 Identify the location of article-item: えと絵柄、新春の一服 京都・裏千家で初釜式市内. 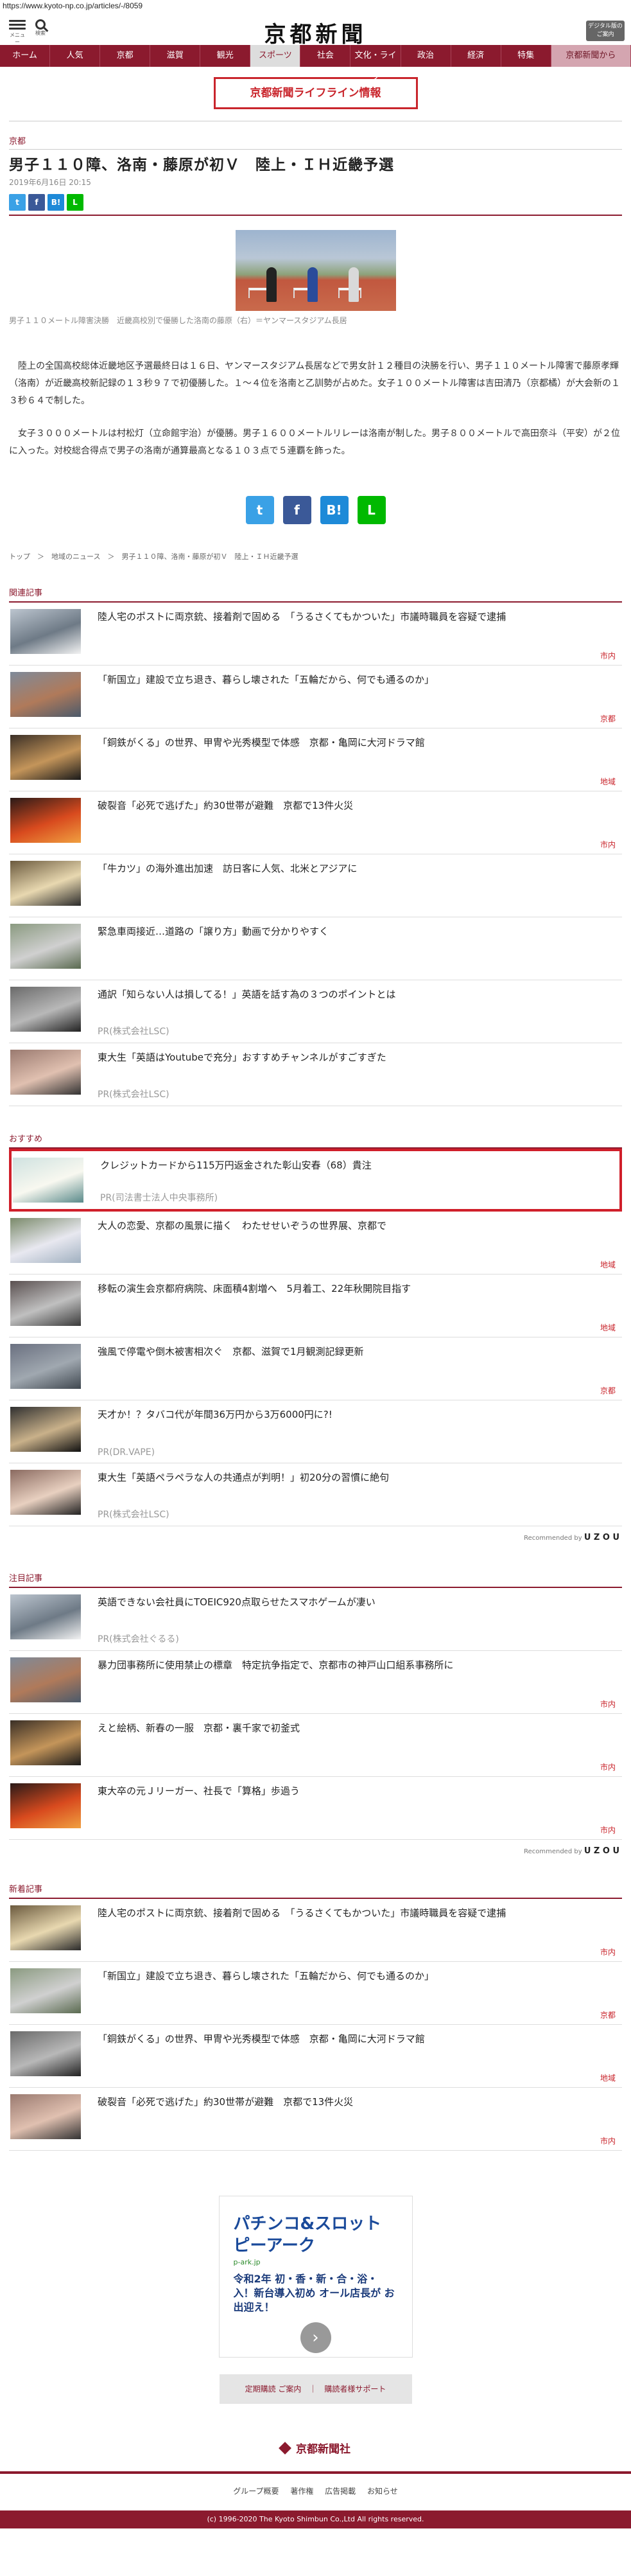
(315, 1745).